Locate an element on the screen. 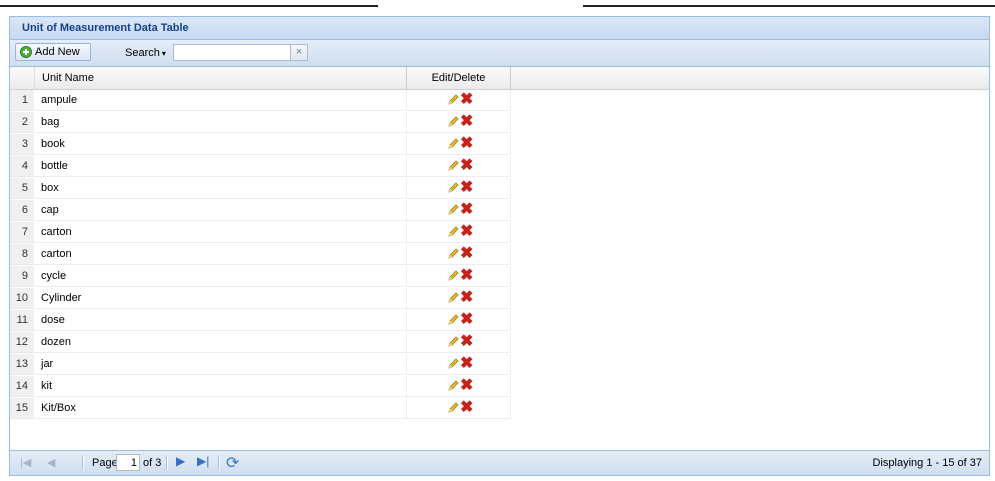  table-row: 7 carton ✖ is located at coordinates (499, 233).